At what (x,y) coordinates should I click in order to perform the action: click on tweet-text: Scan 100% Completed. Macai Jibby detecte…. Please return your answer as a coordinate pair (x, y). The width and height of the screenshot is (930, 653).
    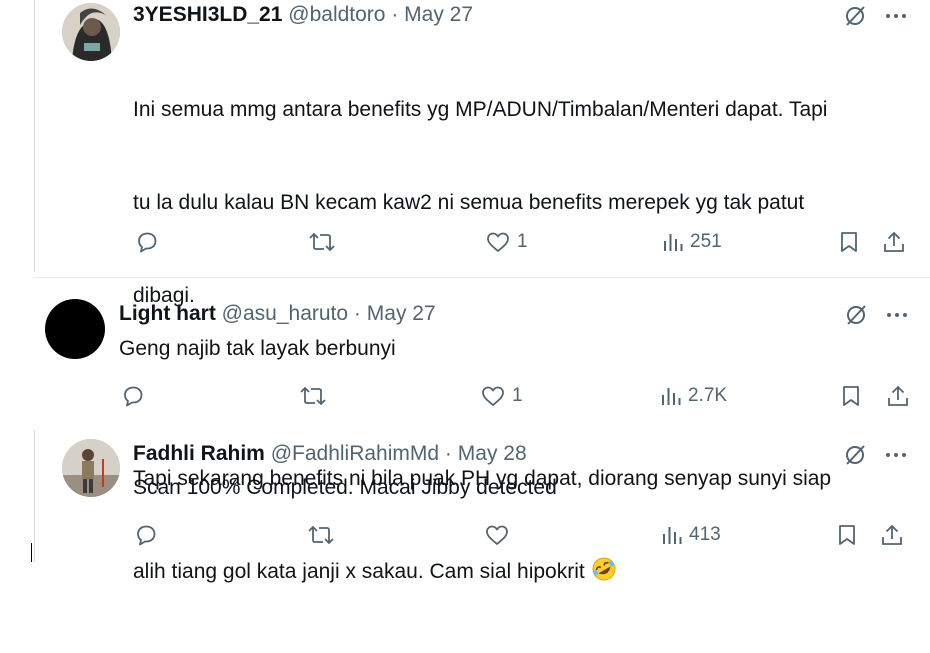
    Looking at the image, I should click on (345, 487).